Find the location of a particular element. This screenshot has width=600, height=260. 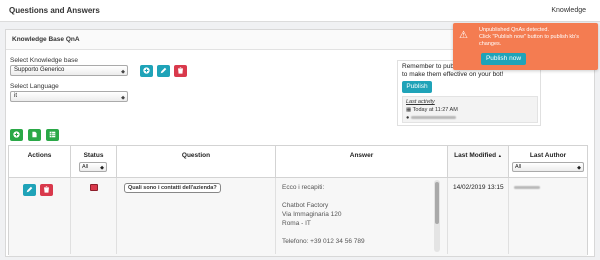

last-activity-user-row: ● is located at coordinates (431, 118).